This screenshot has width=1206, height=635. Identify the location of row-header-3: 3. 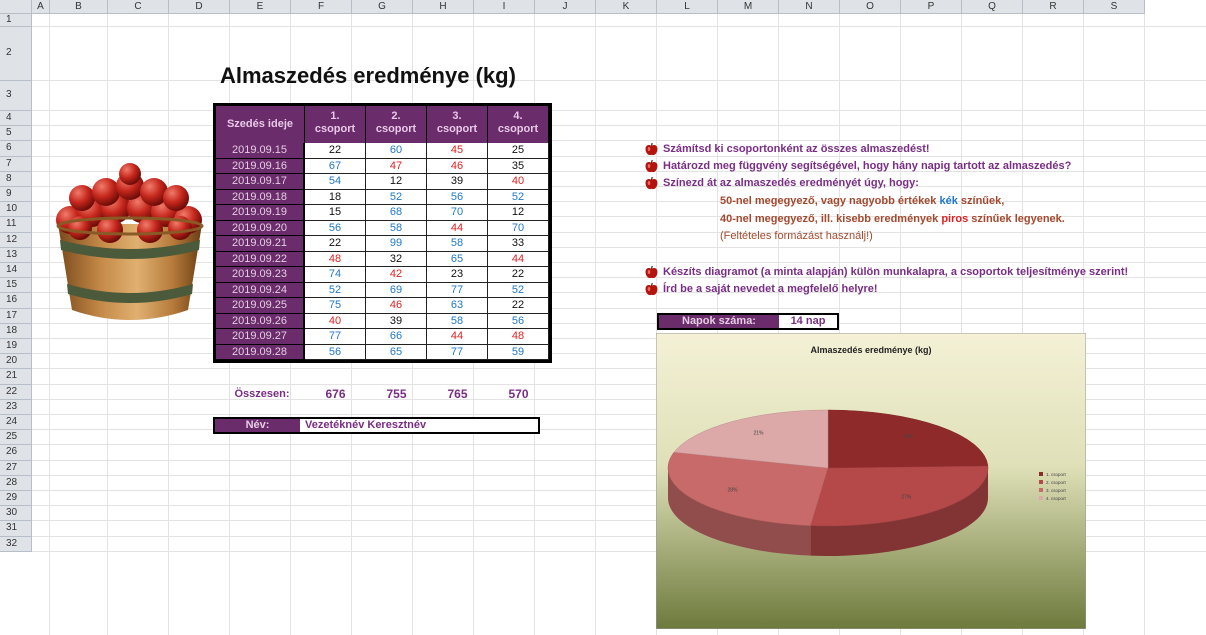
(16, 96).